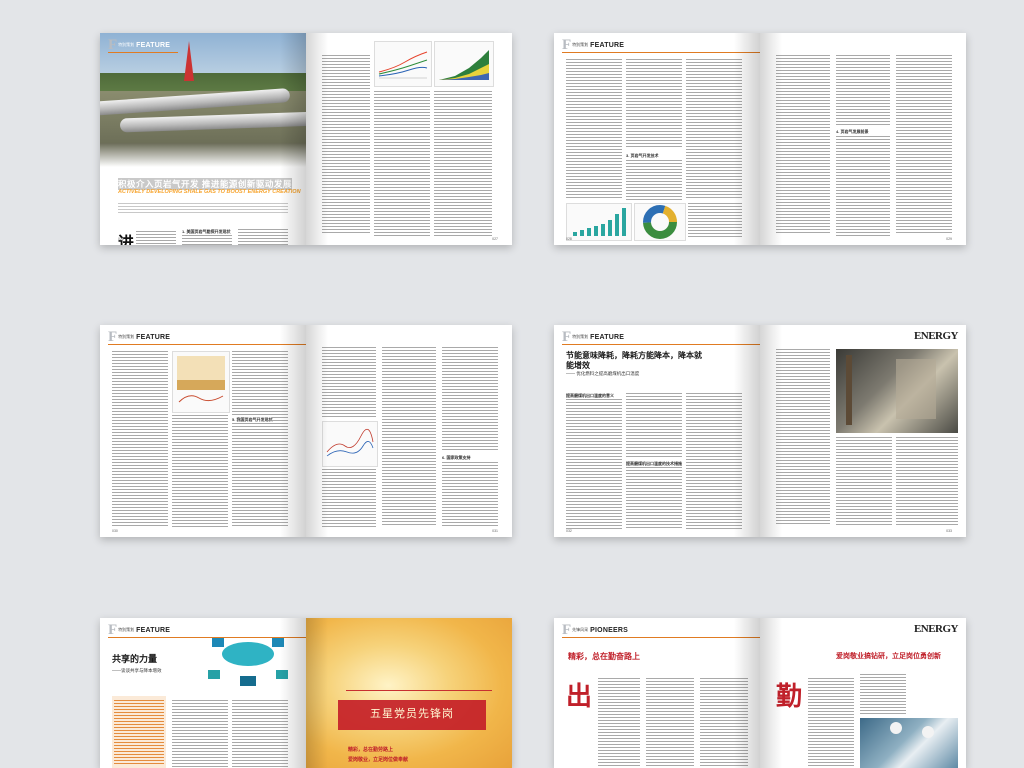 The height and width of the screenshot is (768, 1024). Describe the element at coordinates (789, 696) in the screenshot. I see `drop-cap: 勤` at that location.